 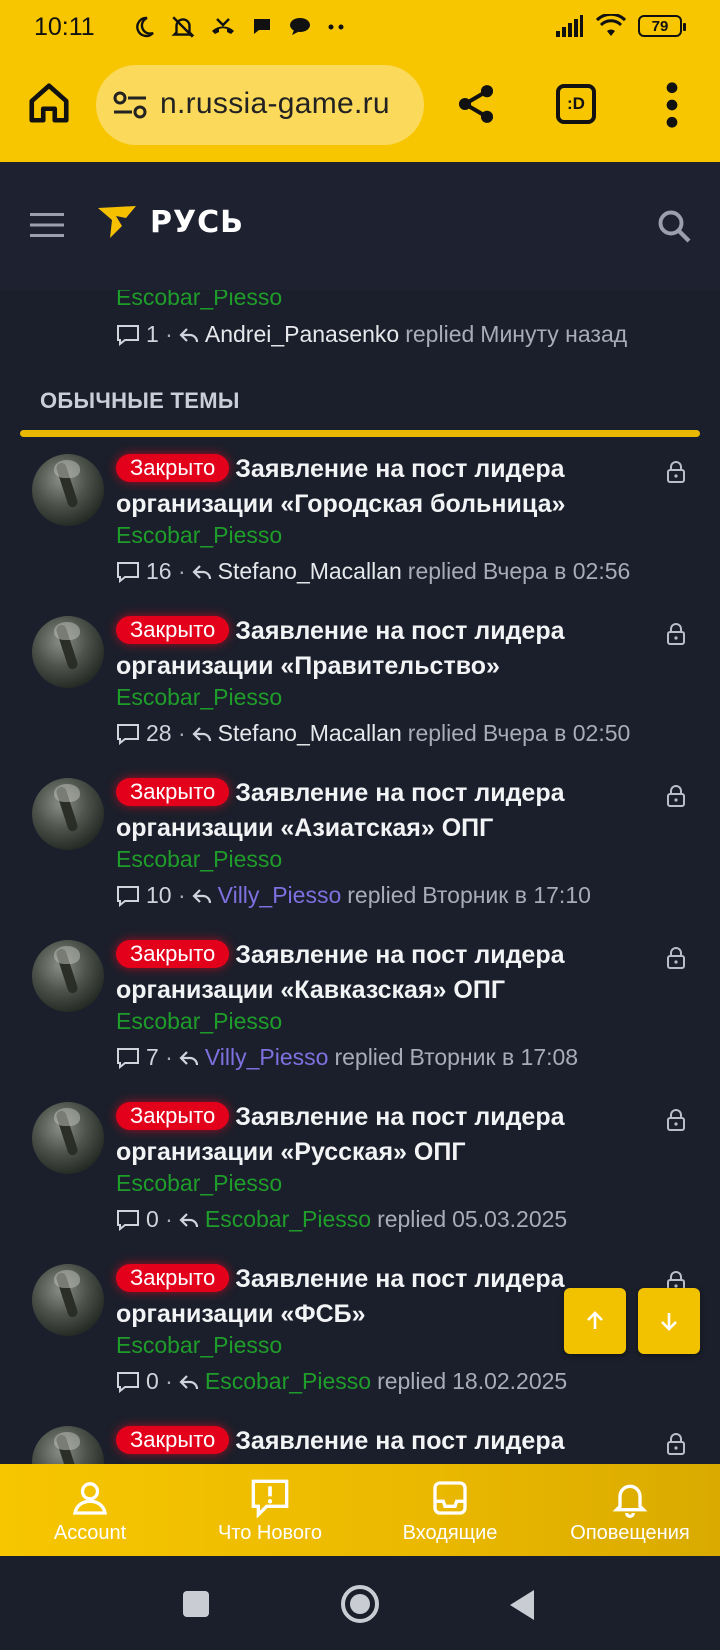 I want to click on last-post-time: 18.02.2025, so click(x=509, y=1381).